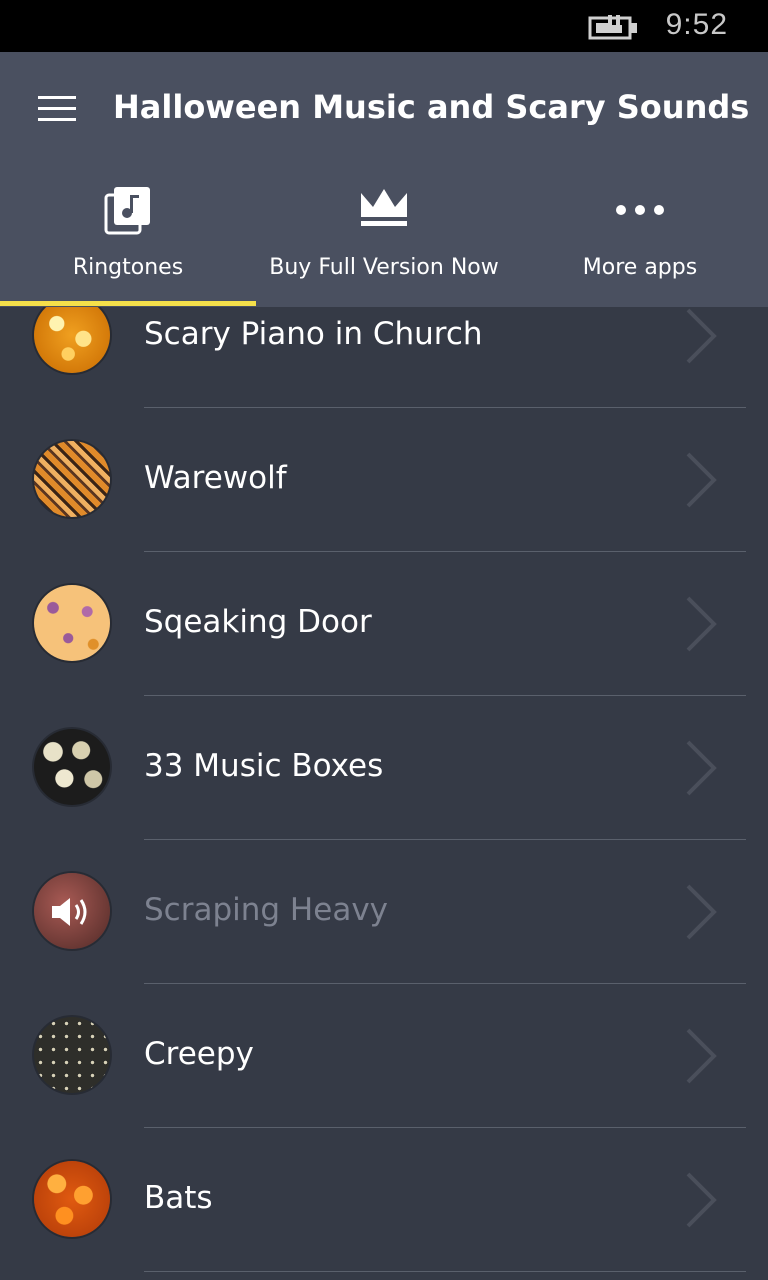 The width and height of the screenshot is (768, 1280). I want to click on tab-ringtones-label: Ringtones, so click(128, 267).